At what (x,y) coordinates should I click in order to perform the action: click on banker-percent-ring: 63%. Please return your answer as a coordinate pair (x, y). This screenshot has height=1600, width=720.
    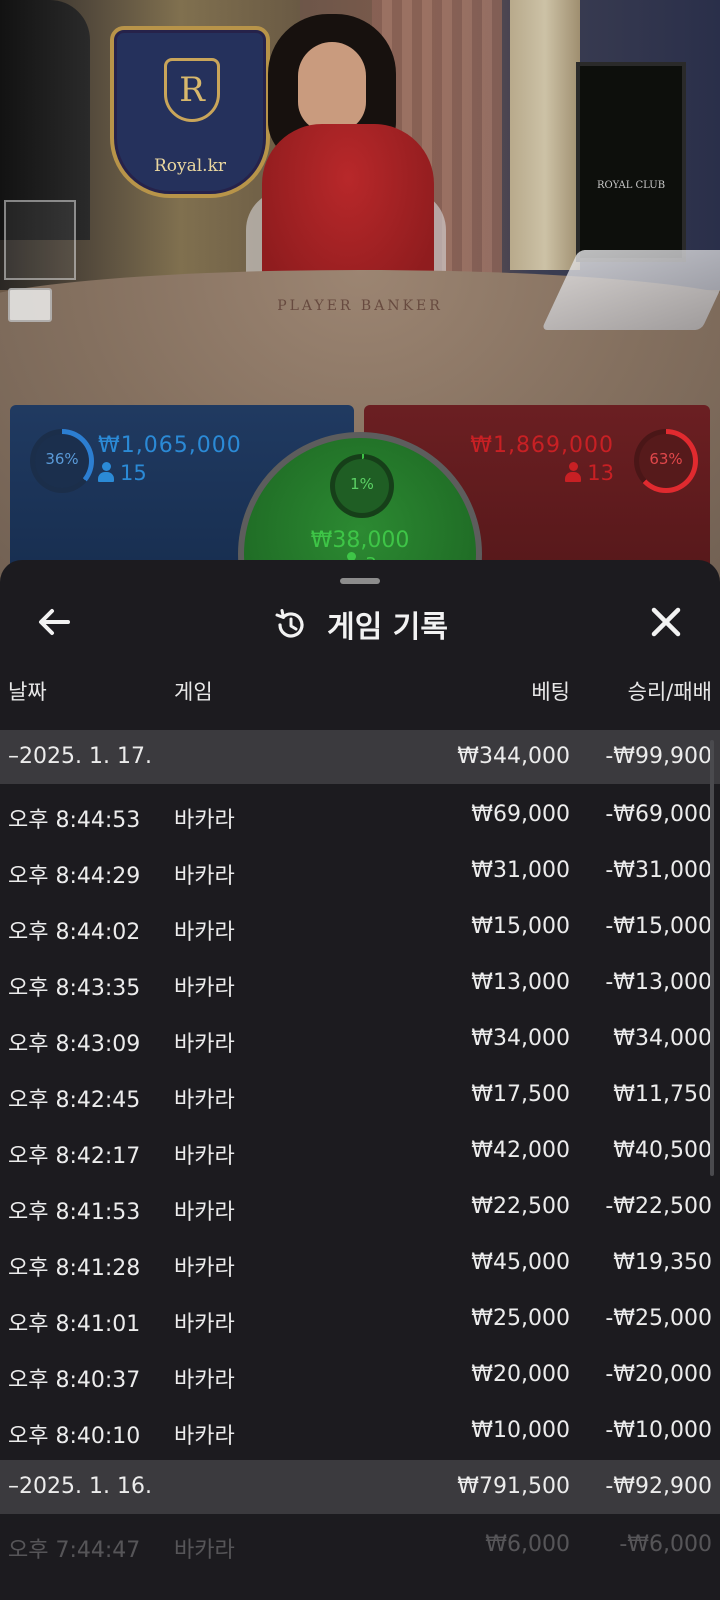
    Looking at the image, I should click on (666, 461).